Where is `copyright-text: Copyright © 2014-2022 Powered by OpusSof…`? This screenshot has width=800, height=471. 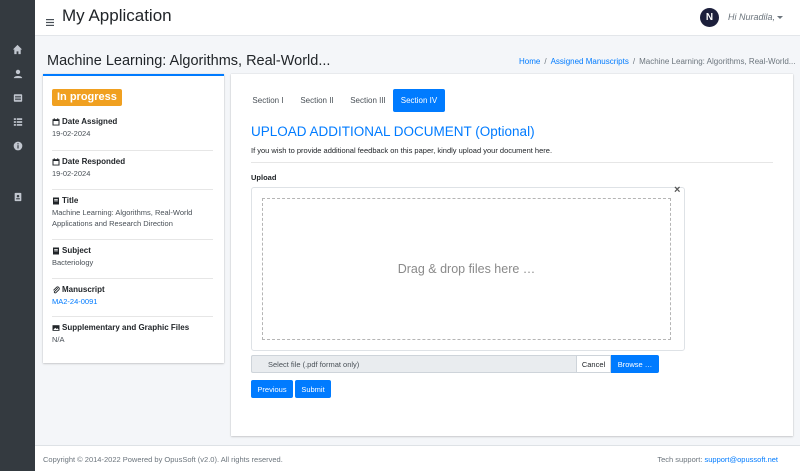
copyright-text: Copyright © 2014-2022 Powered by OpusSof… is located at coordinates (163, 459).